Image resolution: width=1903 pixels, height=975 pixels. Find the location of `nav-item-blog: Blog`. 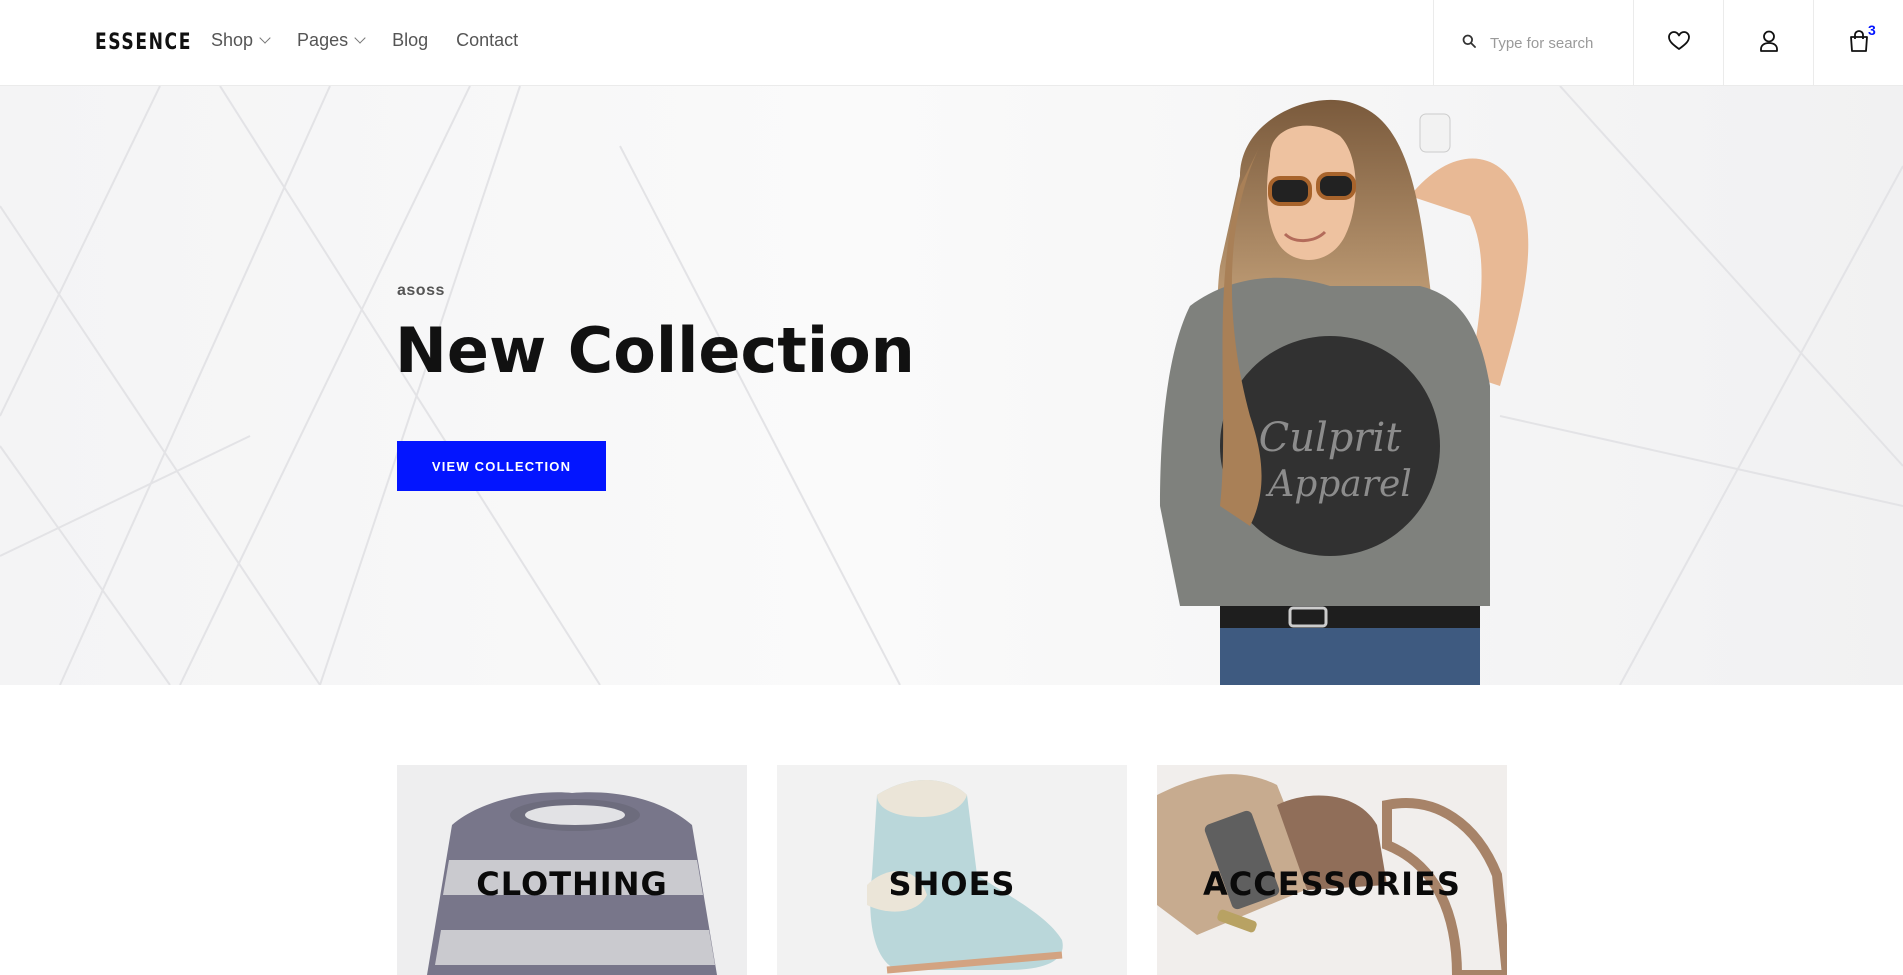

nav-item-blog: Blog is located at coordinates (410, 40).